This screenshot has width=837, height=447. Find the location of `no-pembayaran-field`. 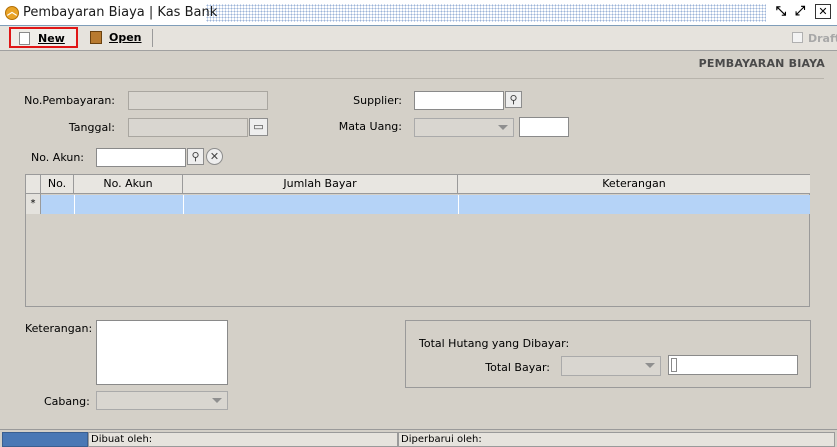

no-pembayaran-field is located at coordinates (198, 100).